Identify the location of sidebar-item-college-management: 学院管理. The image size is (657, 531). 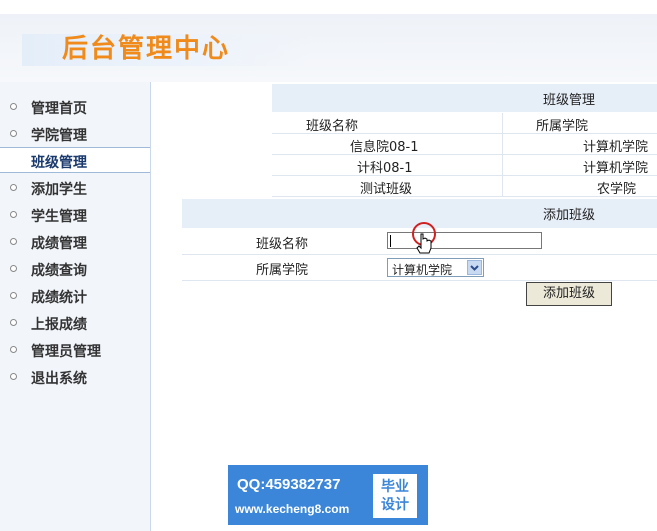
(75, 134).